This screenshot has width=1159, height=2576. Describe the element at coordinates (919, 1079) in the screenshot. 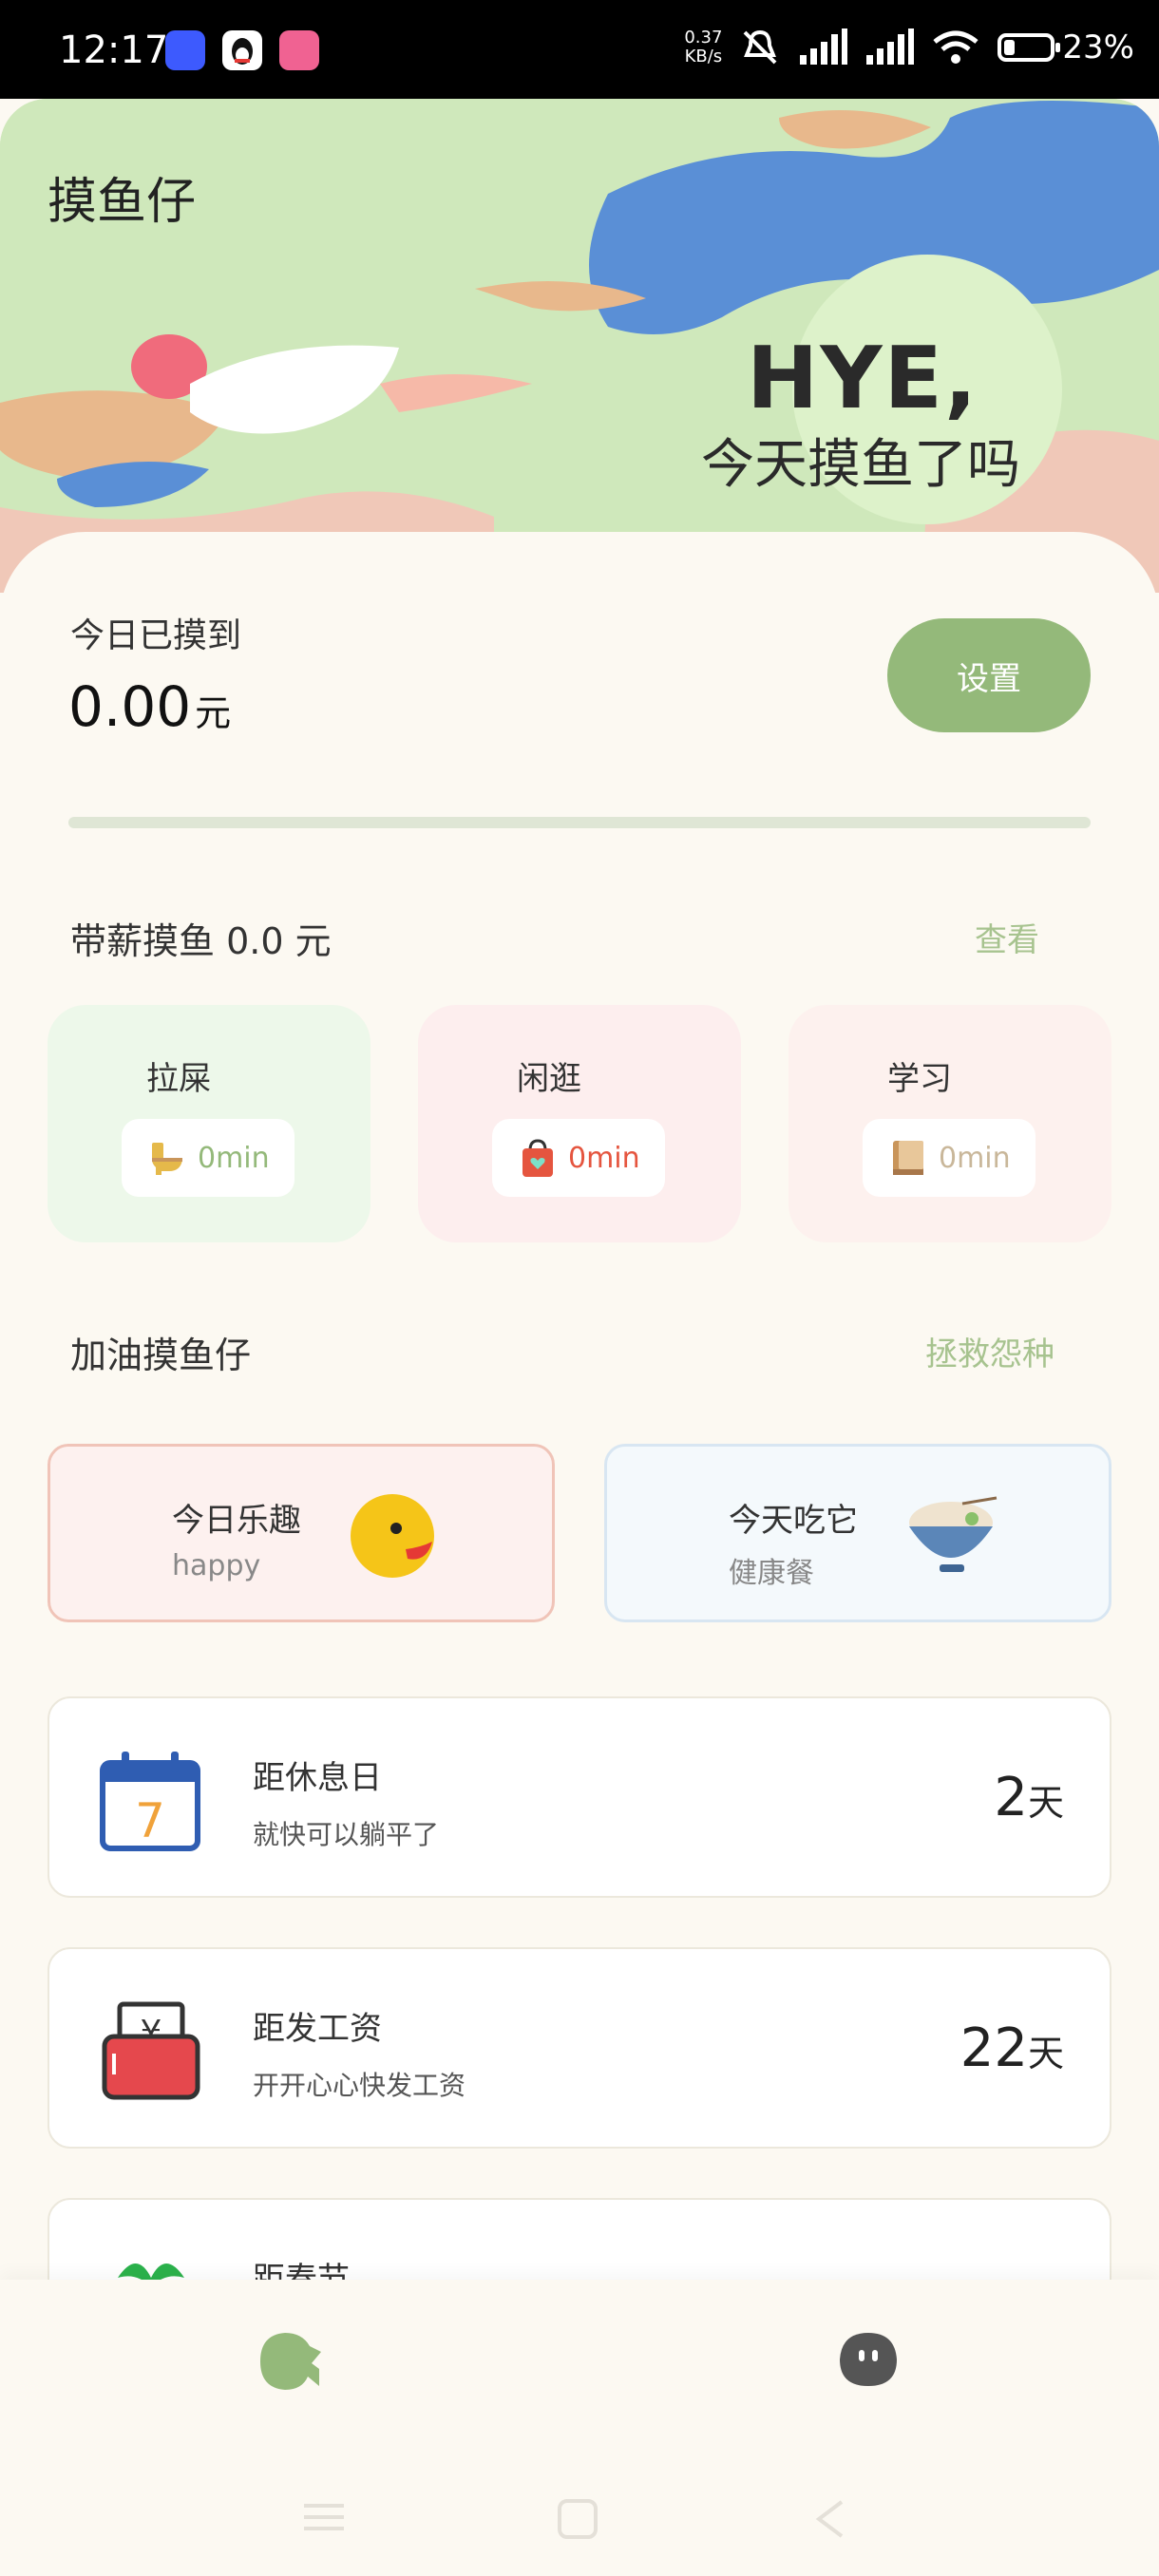

I see `activity-label: 学习` at that location.